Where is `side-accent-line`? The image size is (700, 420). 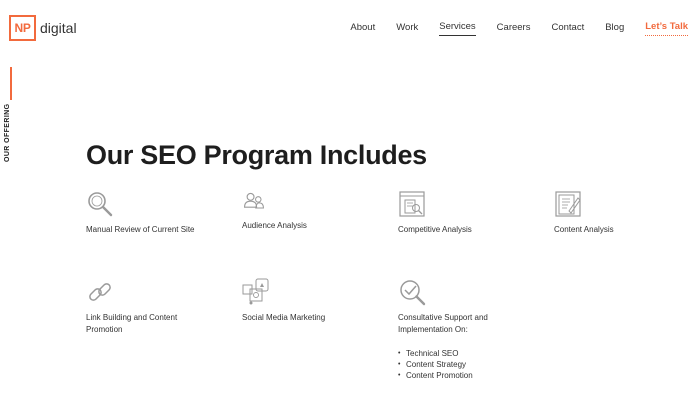
side-accent-line is located at coordinates (11, 83).